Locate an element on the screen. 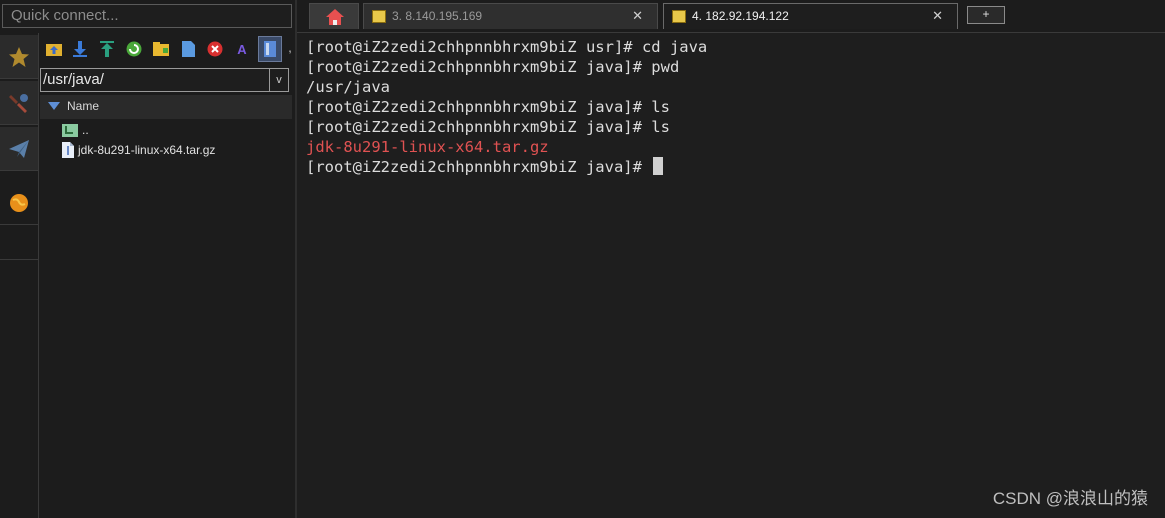 The height and width of the screenshot is (518, 1165). sidebar-item-bookmarks is located at coordinates (19, 57).